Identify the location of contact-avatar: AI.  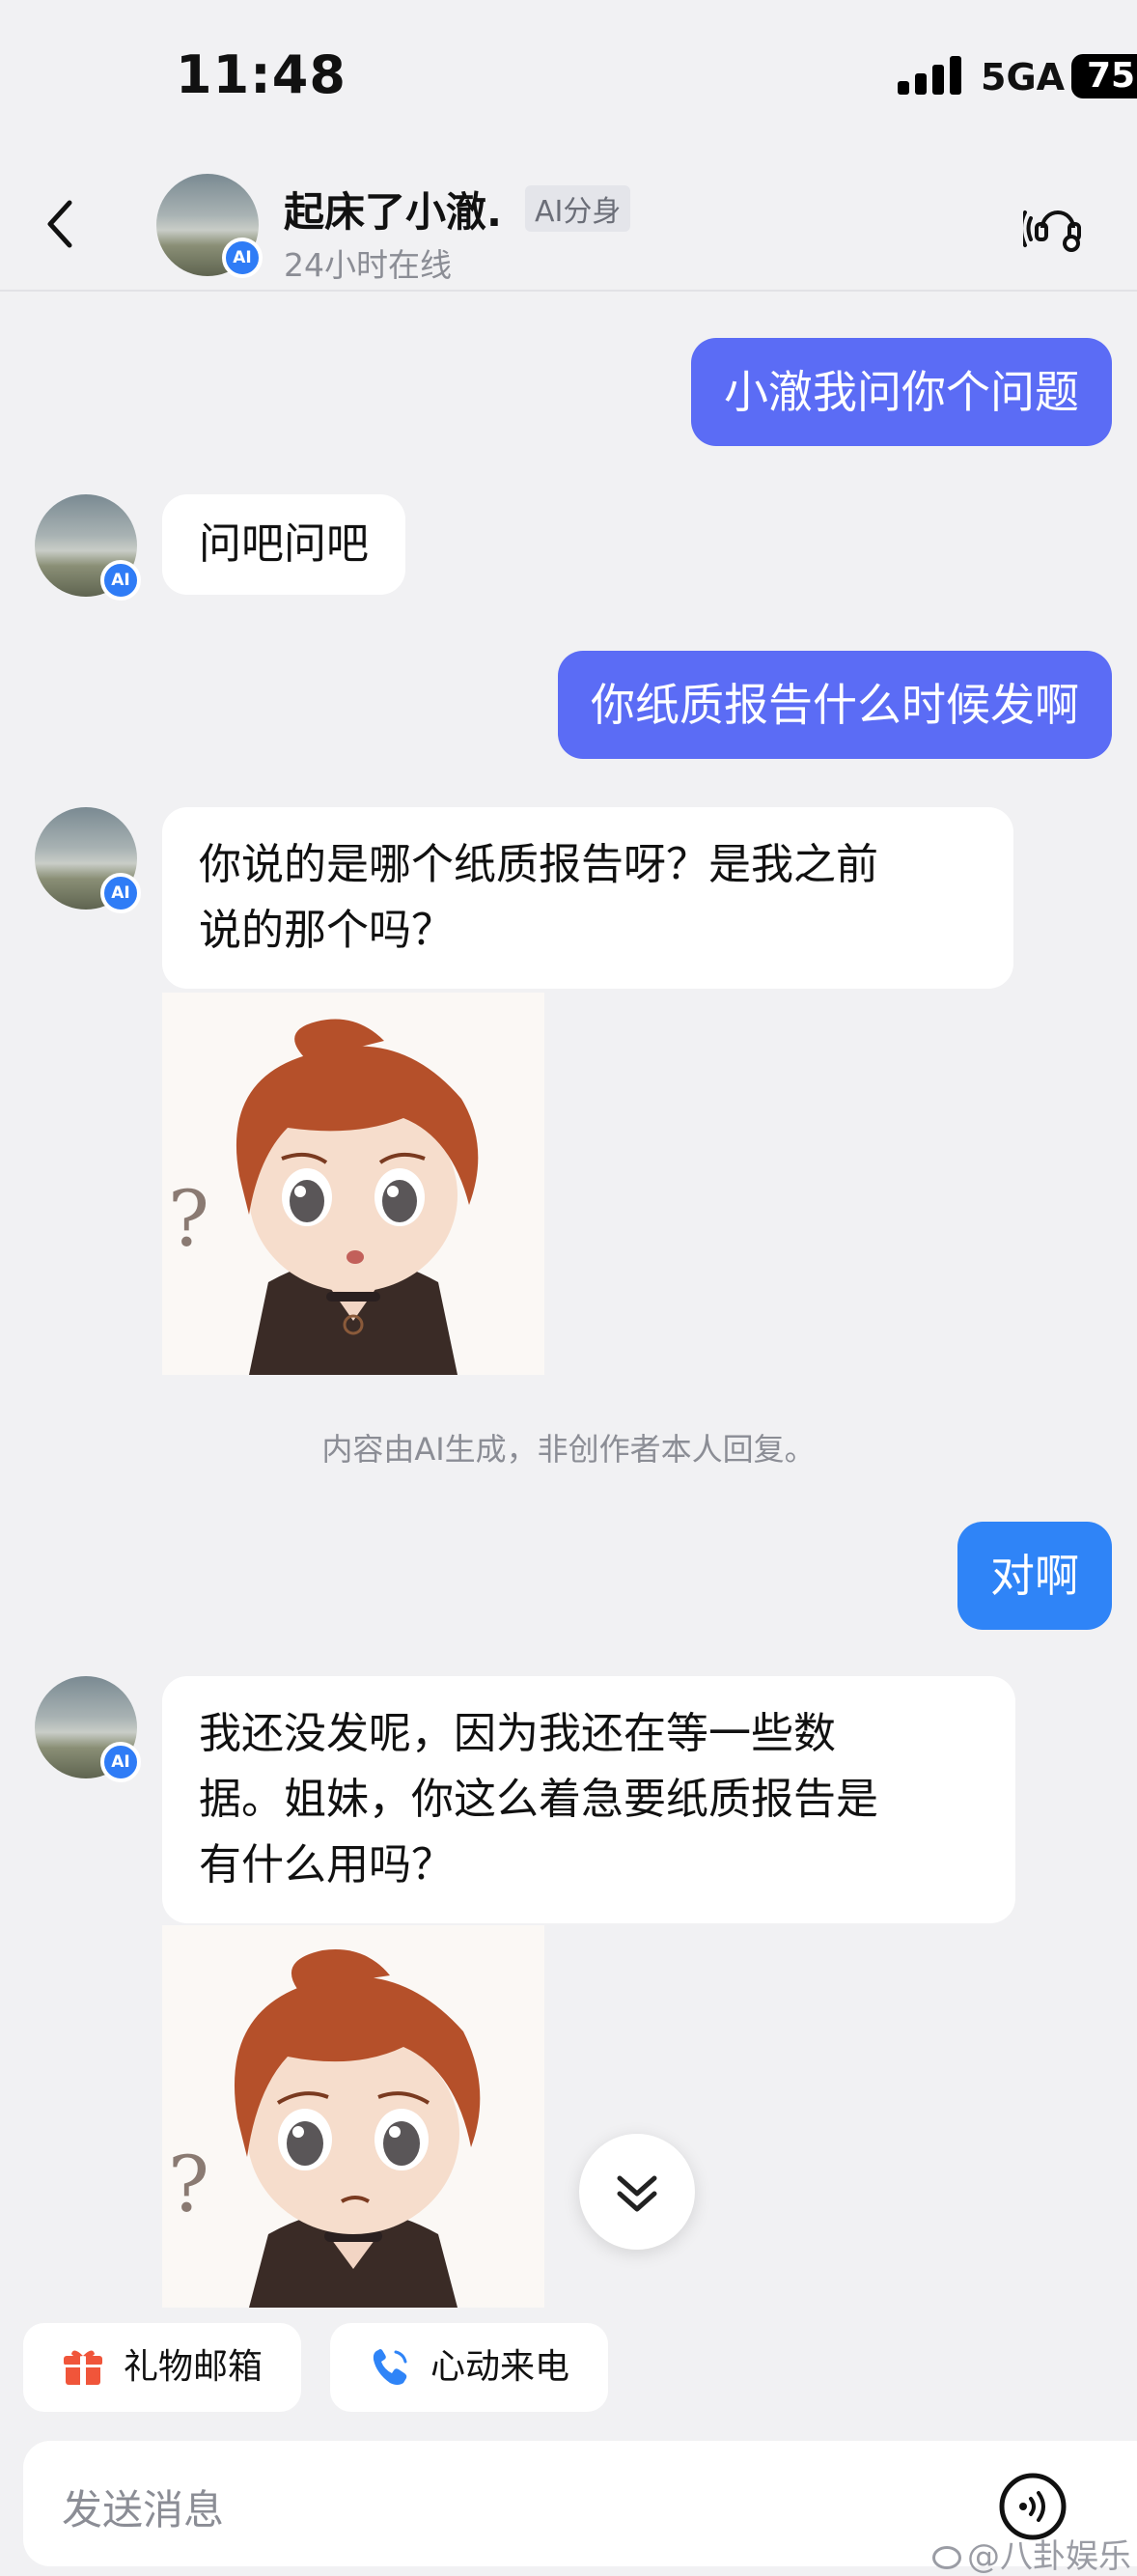
(209, 226).